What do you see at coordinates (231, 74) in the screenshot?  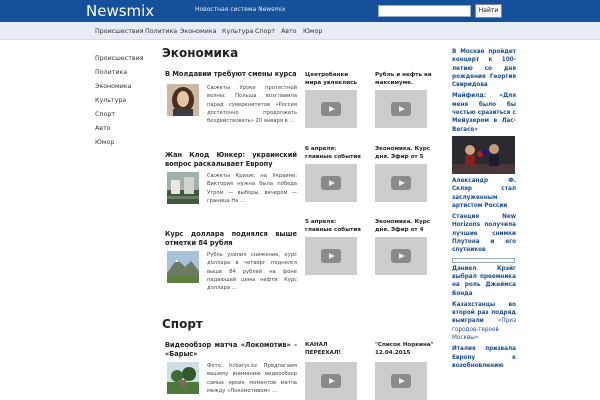 I see `article-title: В Молдавии требуют смены курса` at bounding box center [231, 74].